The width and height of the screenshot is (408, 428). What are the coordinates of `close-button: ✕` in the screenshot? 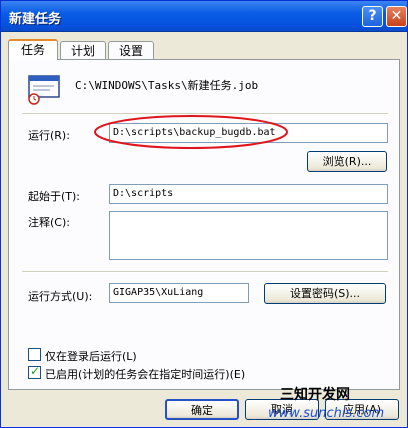 It's located at (396, 16).